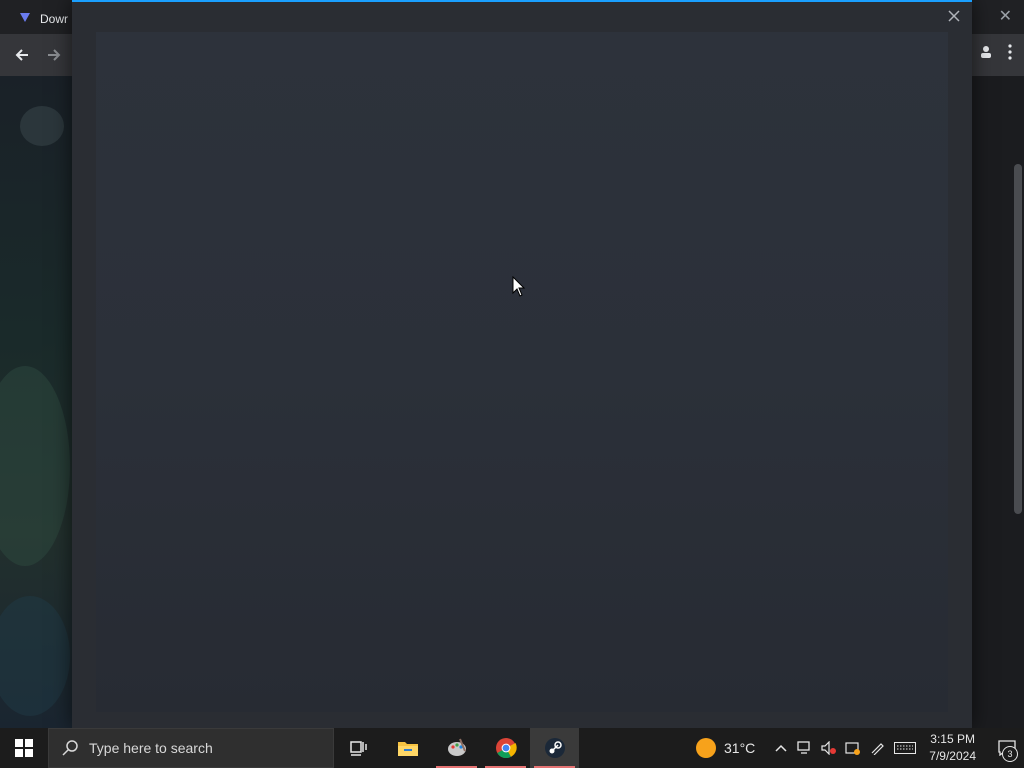 The image size is (1024, 768). Describe the element at coordinates (952, 756) in the screenshot. I see `clock-date: 7/9/2024` at that location.